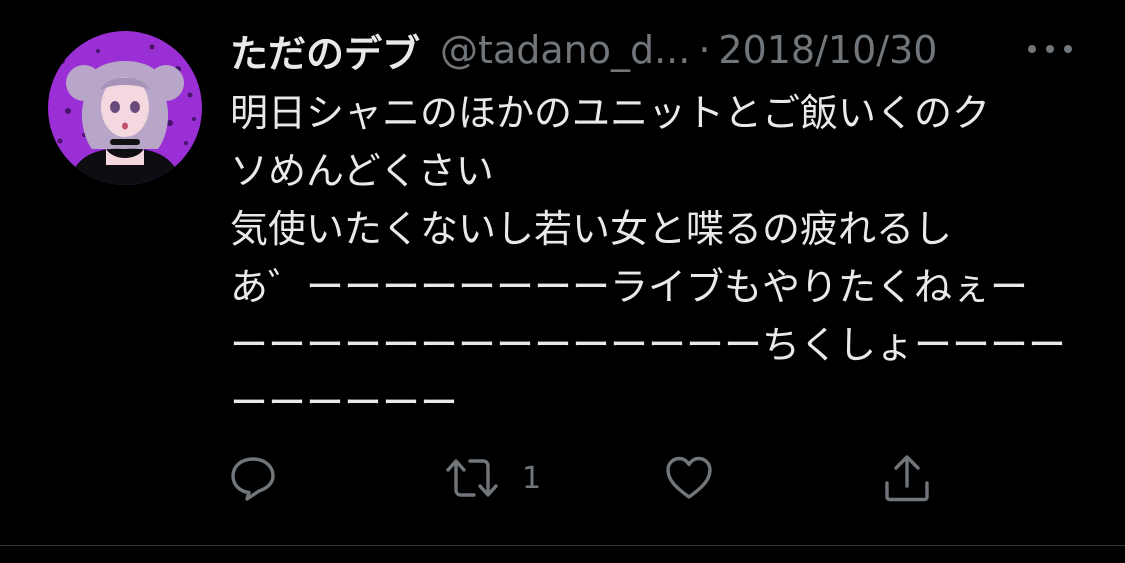 The width and height of the screenshot is (1125, 563). What do you see at coordinates (344, 403) in the screenshot?
I see `tweet-text-line: ーーーーーー` at bounding box center [344, 403].